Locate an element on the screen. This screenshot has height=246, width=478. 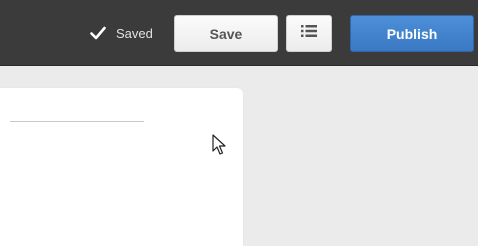
save-status-label: Saved is located at coordinates (134, 33).